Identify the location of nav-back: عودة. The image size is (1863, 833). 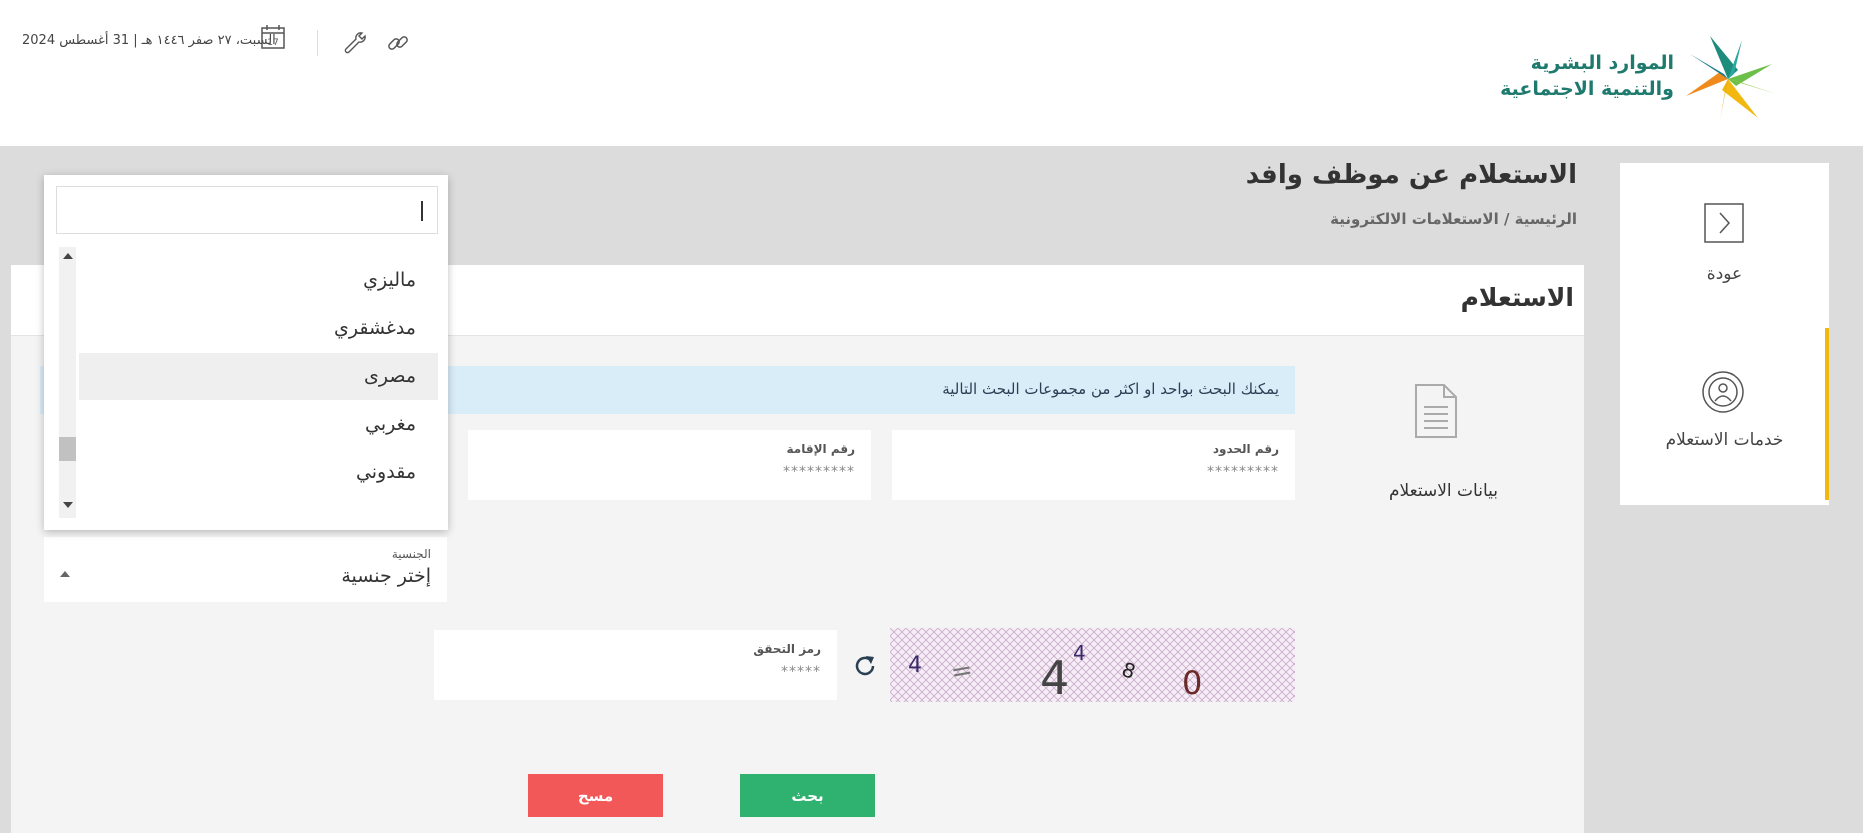
(1724, 248).